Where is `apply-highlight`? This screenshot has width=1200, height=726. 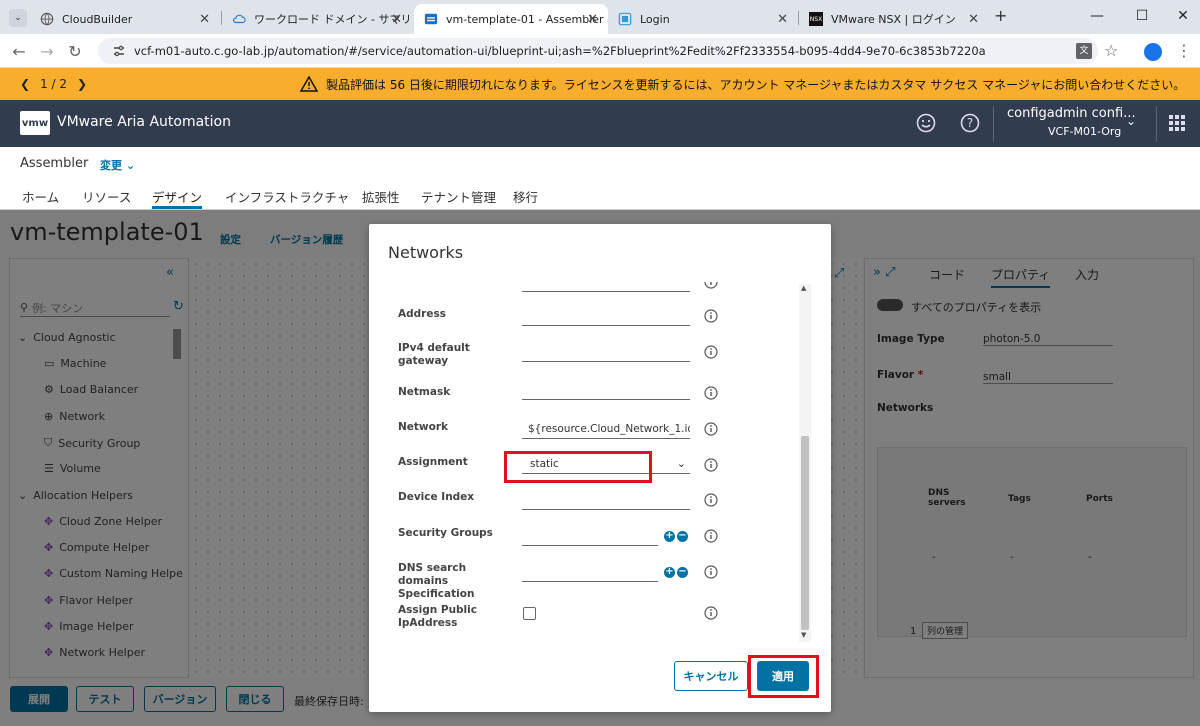
apply-highlight is located at coordinates (783, 676).